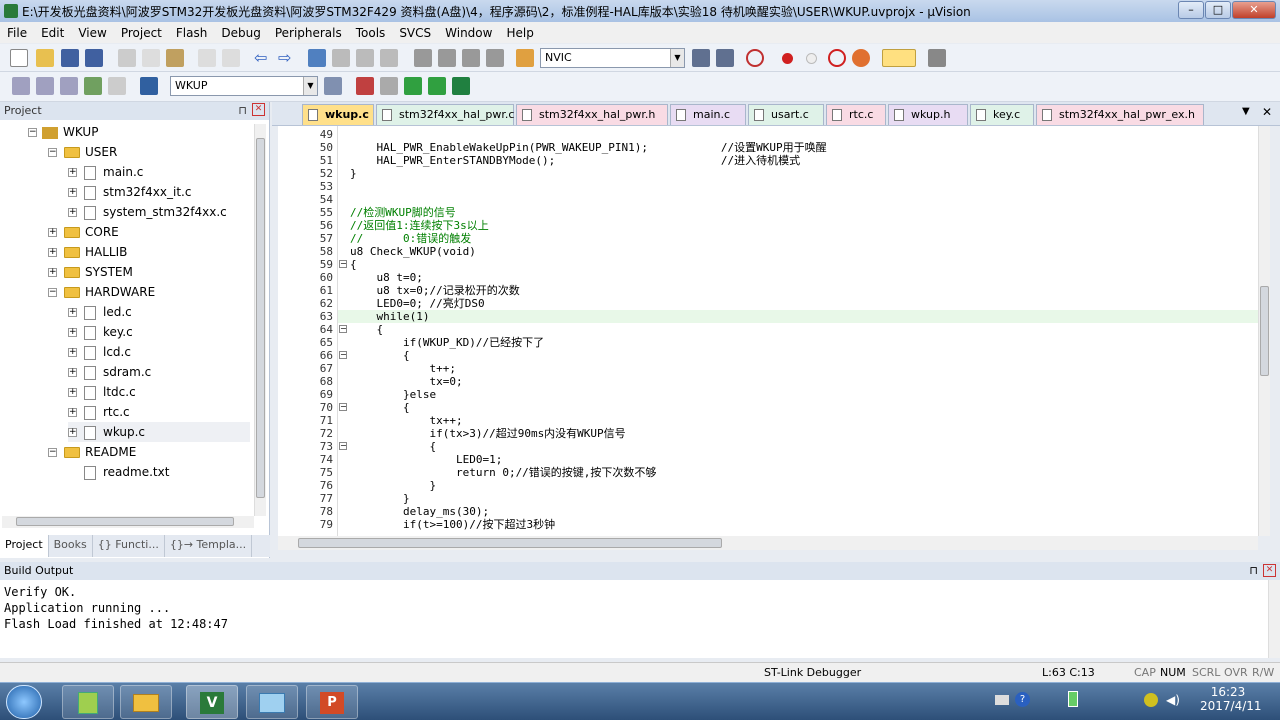  I want to click on configure-icon, so click(937, 58).